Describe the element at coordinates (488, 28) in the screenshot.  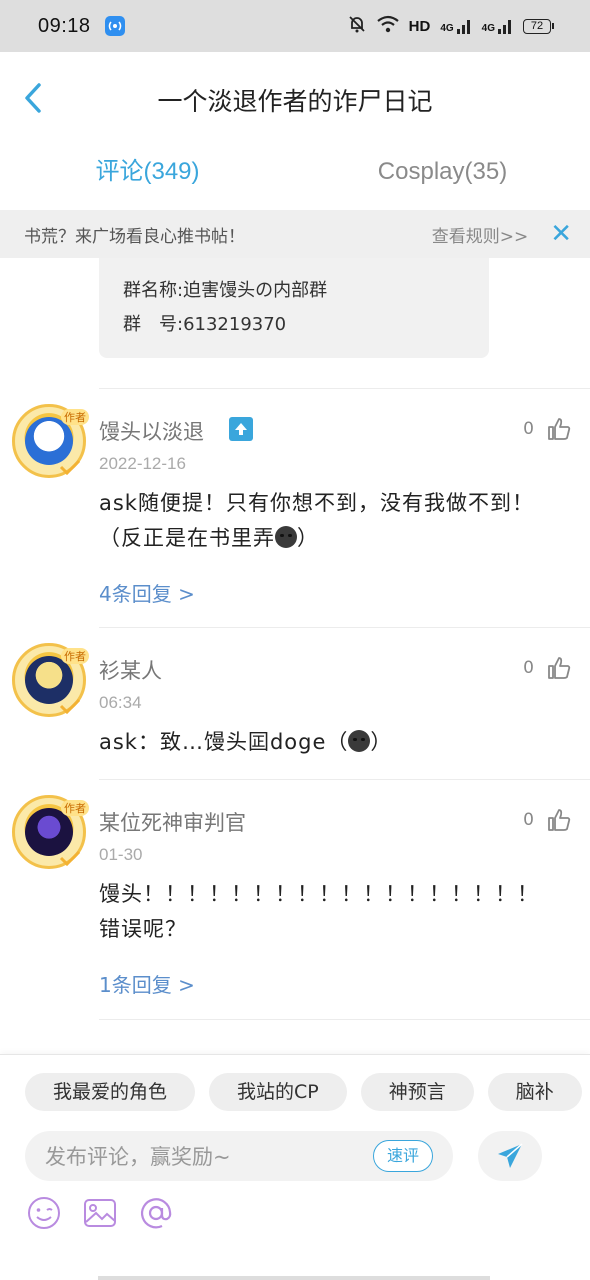
I see `signal-label-2: 4G` at that location.